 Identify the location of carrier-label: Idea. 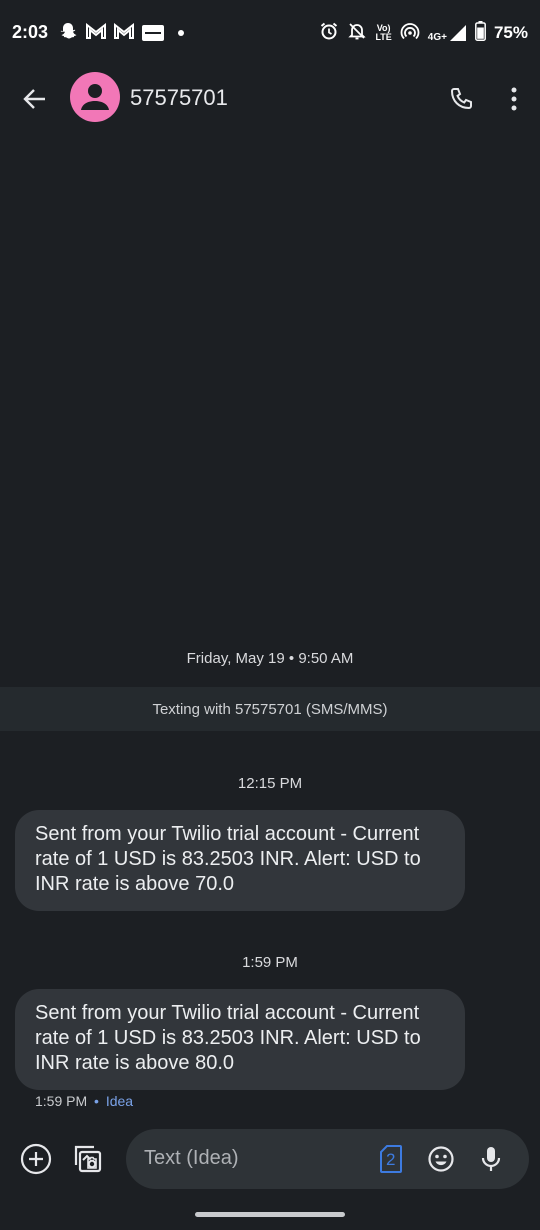
(119, 1101).